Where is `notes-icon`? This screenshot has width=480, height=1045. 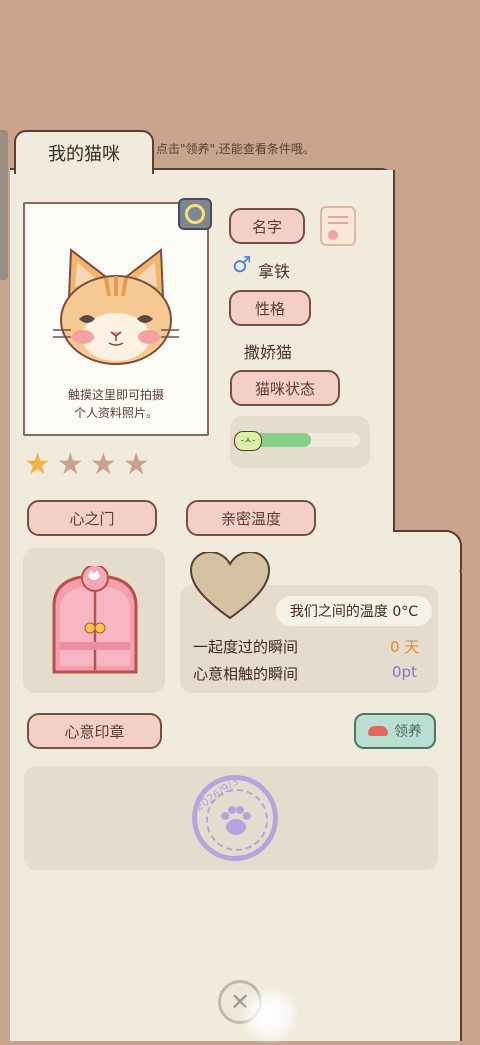
notes-icon is located at coordinates (338, 226).